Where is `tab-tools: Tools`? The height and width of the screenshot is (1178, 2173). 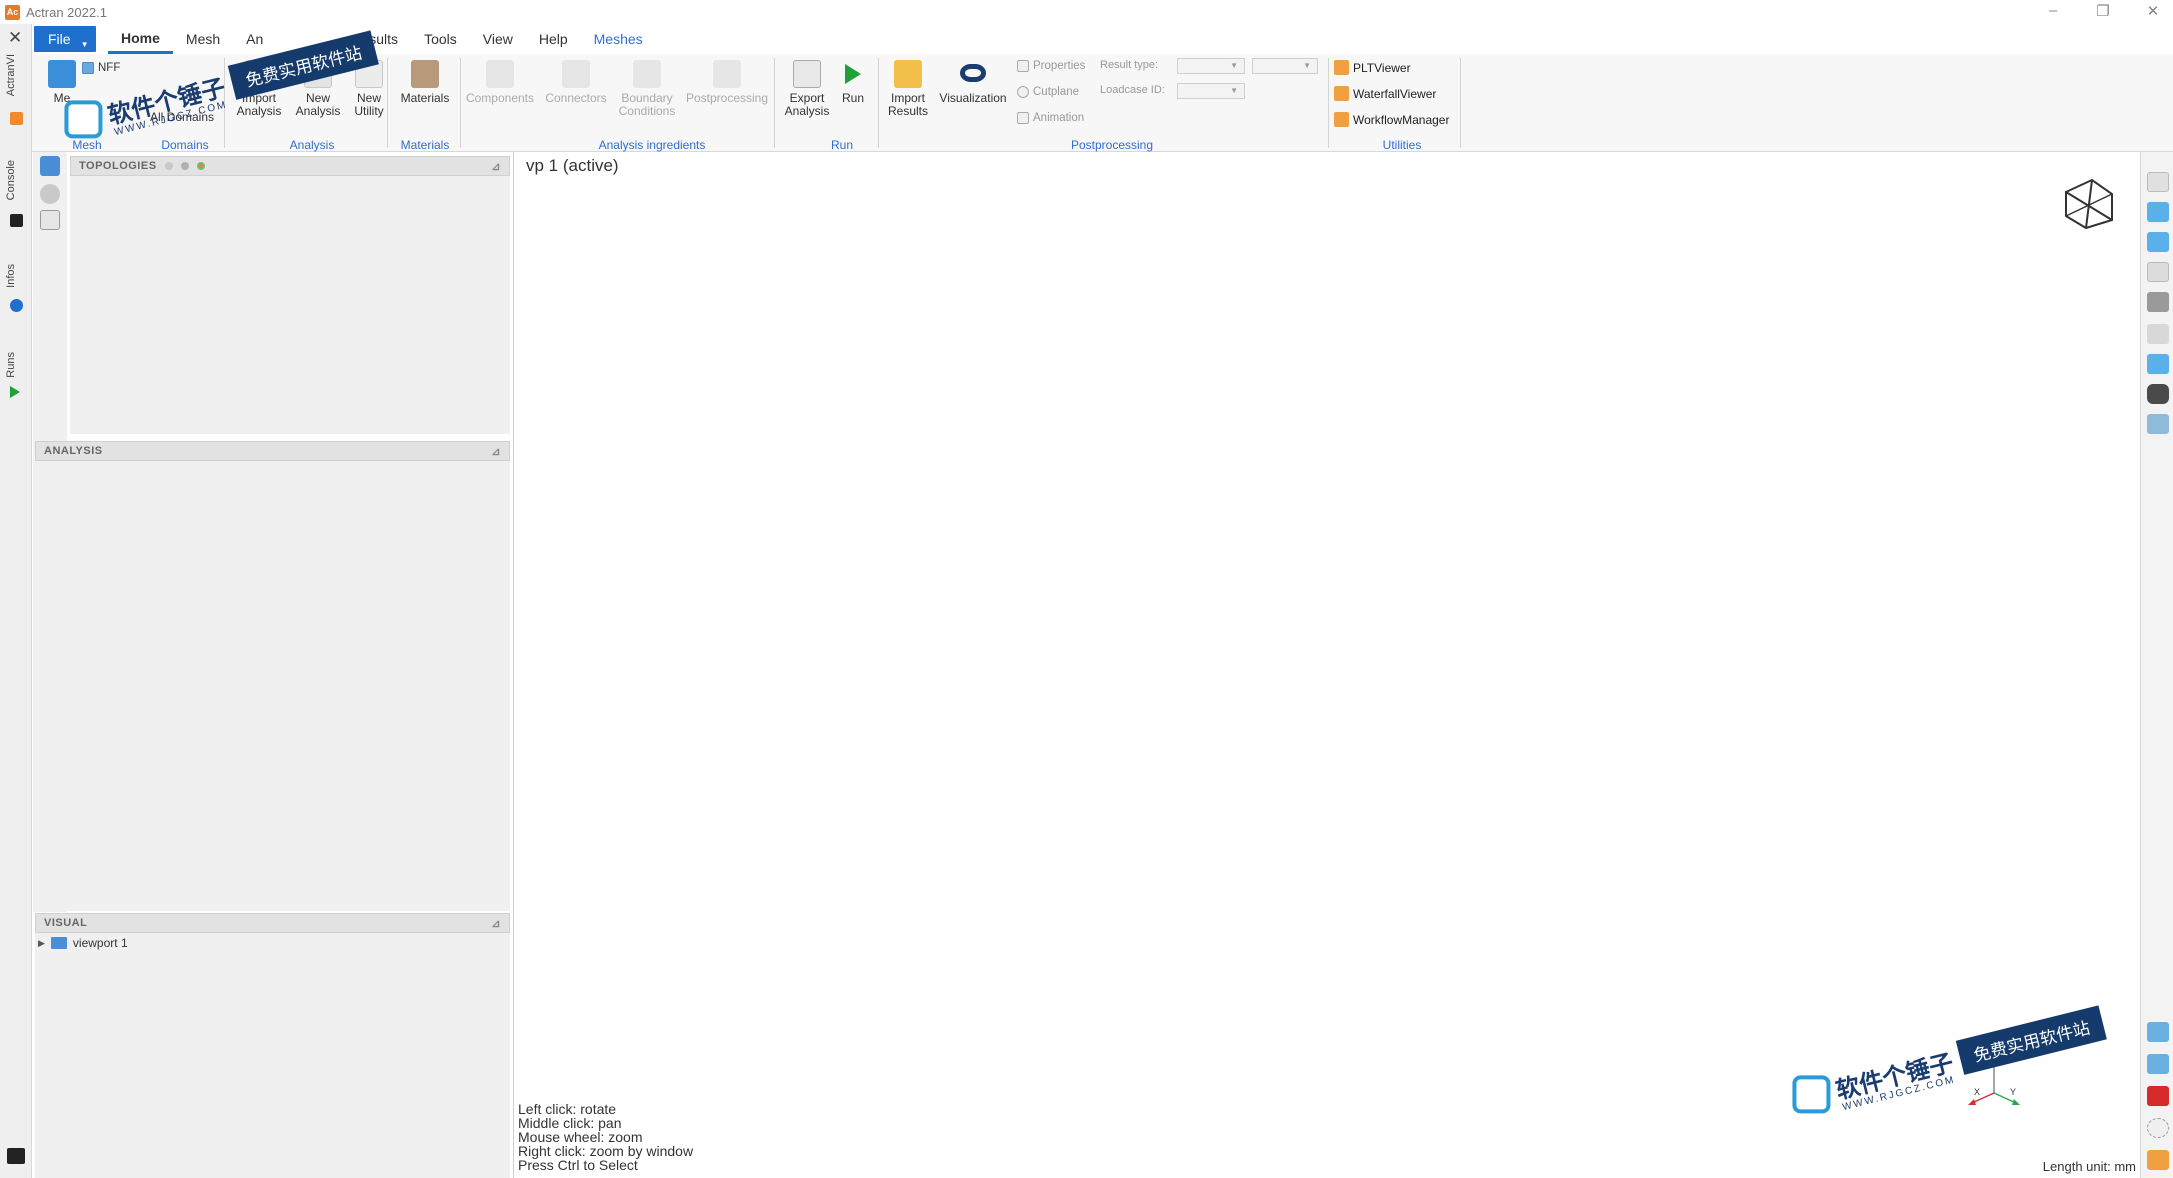
tab-tools: Tools is located at coordinates (440, 39).